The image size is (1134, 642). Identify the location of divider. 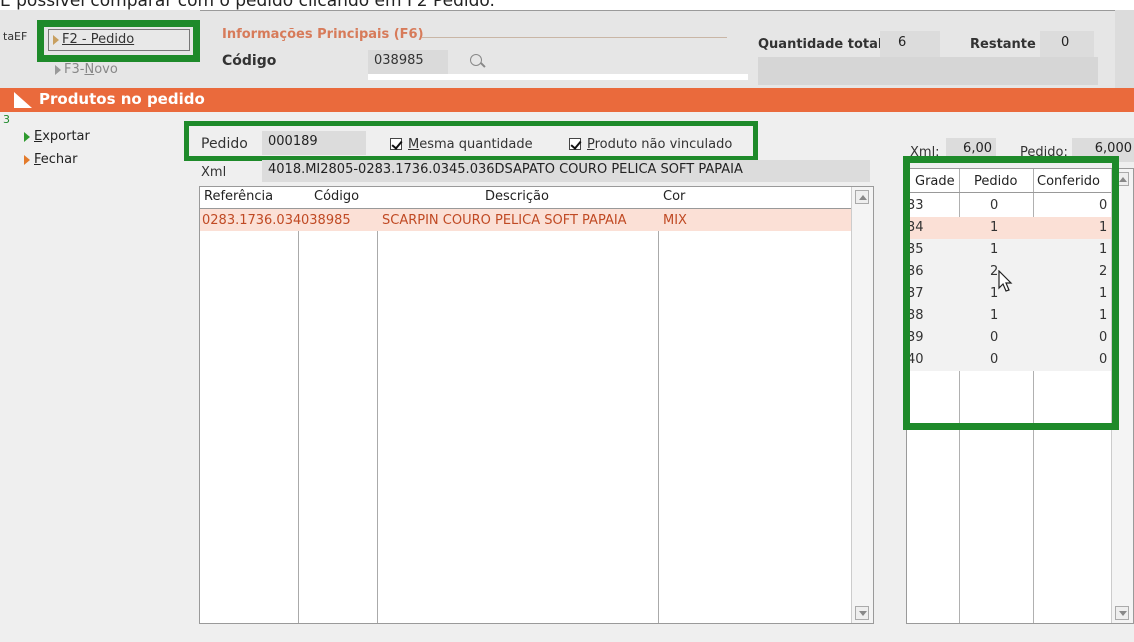
(574, 37).